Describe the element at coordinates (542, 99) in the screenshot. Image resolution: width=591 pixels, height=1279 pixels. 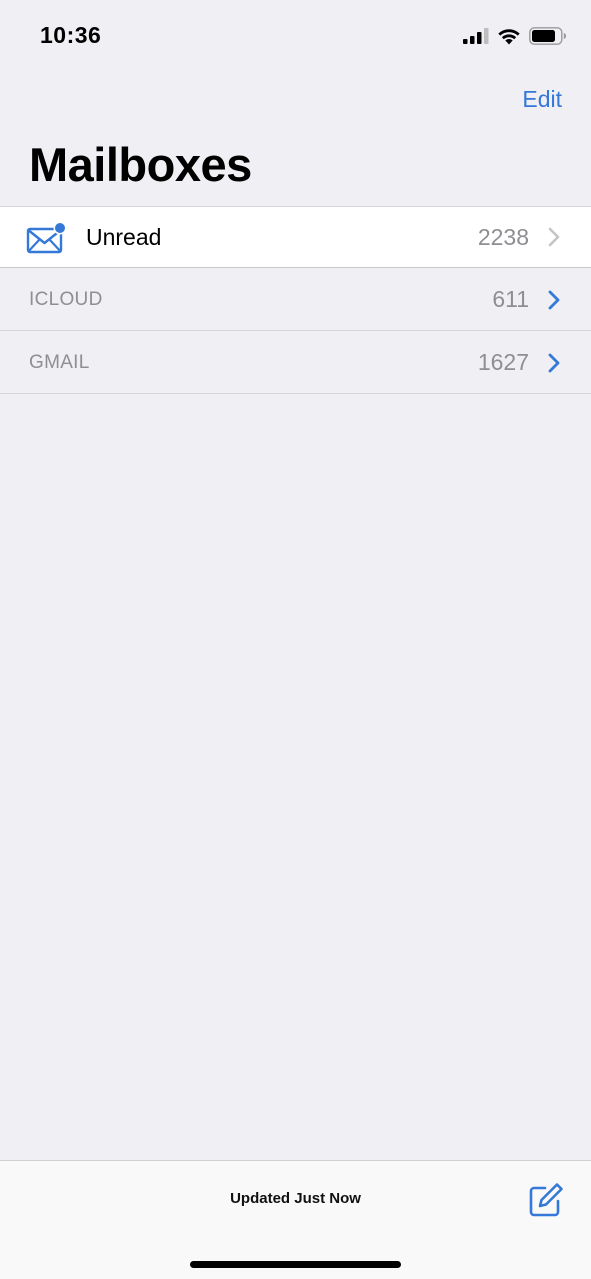
I see `edit-button: Edit` at that location.